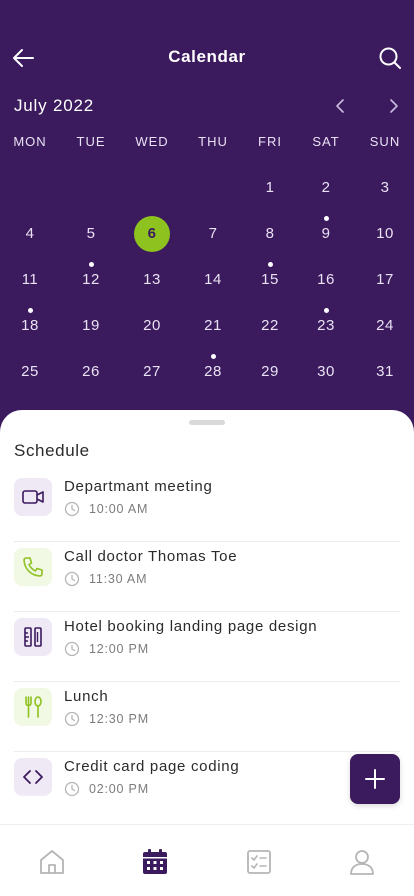 The image size is (414, 896). I want to click on calendar-day: 18, so click(30, 326).